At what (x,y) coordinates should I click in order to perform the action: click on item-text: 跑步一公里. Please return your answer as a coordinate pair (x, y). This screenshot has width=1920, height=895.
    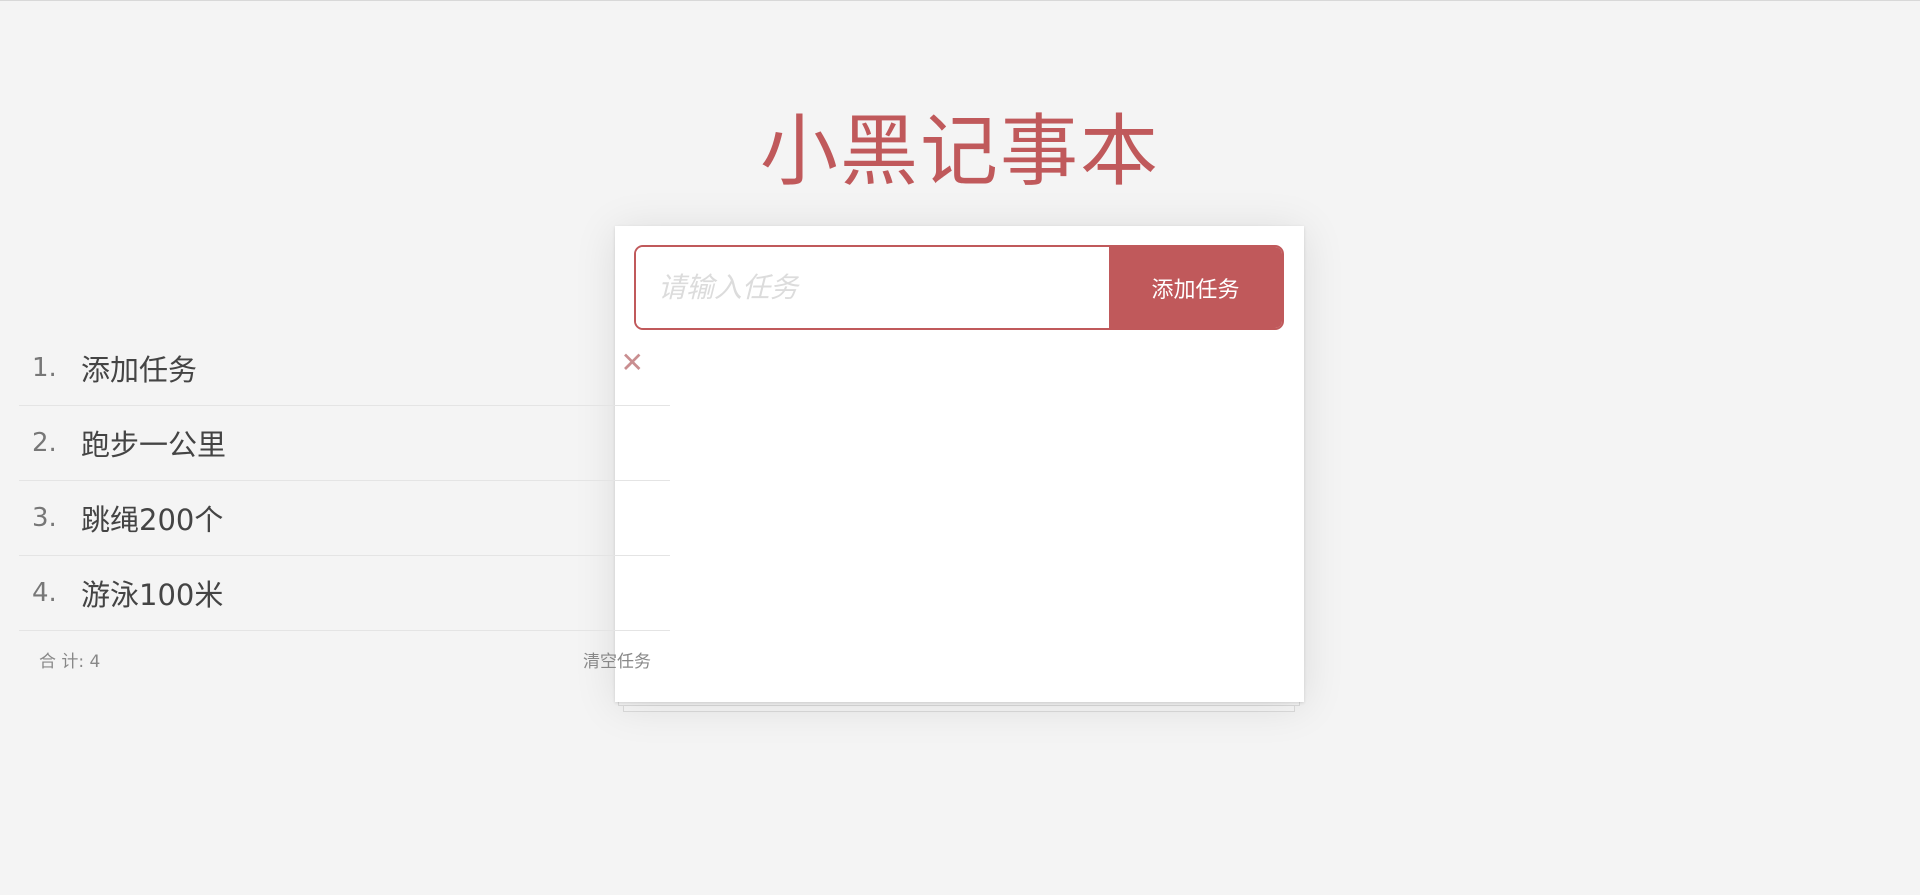
    Looking at the image, I should click on (154, 445).